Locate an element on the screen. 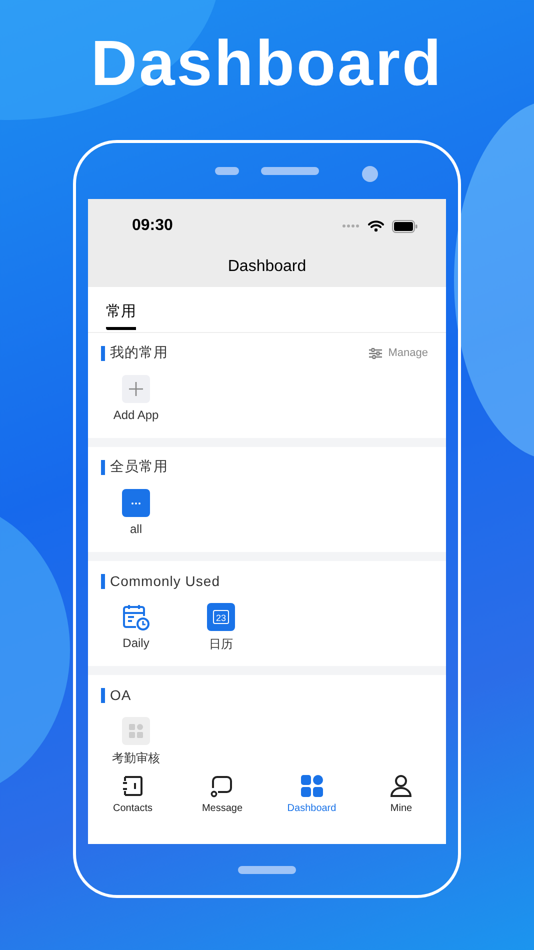 The width and height of the screenshot is (534, 950). sliders-icon is located at coordinates (375, 353).